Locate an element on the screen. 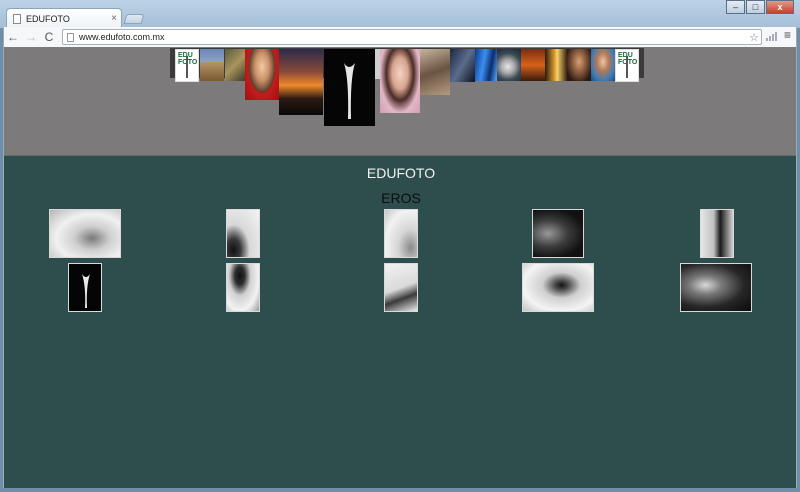 This screenshot has width=800, height=492. new-tab-button is located at coordinates (134, 19).